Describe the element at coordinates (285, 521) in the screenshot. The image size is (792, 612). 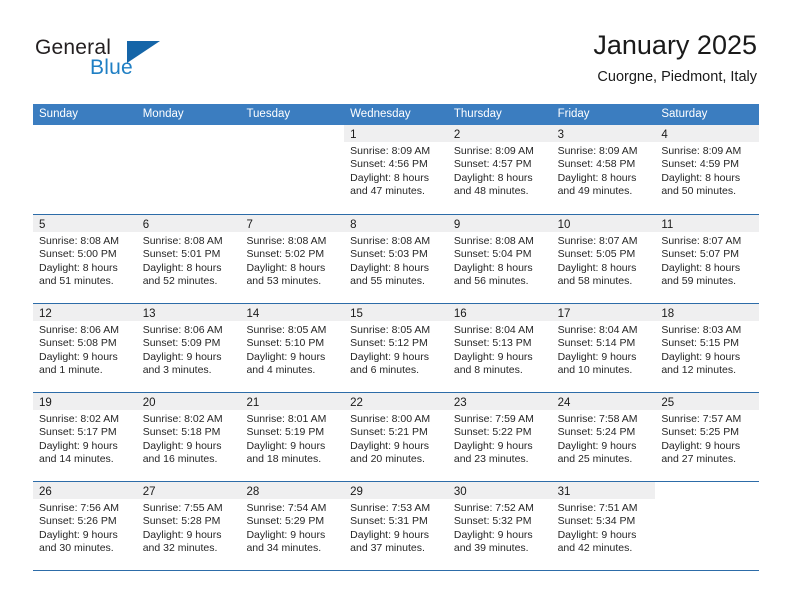
I see `day-info-line: Sunset: 5:29 PM` at that location.